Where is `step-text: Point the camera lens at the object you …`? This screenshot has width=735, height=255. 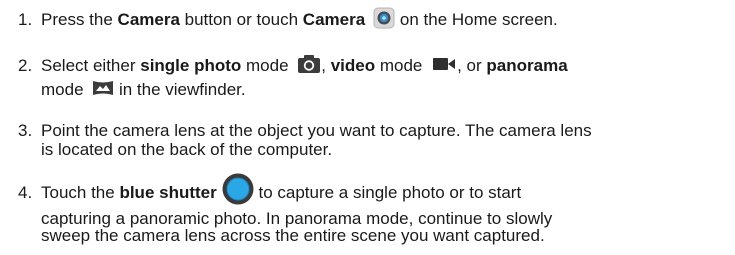 step-text: Point the camera lens at the object you … is located at coordinates (316, 130).